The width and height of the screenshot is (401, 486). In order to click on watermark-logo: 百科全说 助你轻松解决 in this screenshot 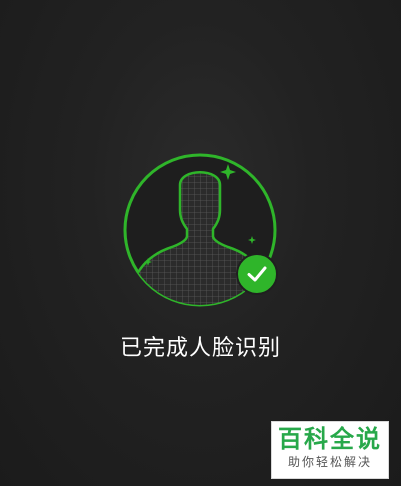, I will do `click(330, 450)`.